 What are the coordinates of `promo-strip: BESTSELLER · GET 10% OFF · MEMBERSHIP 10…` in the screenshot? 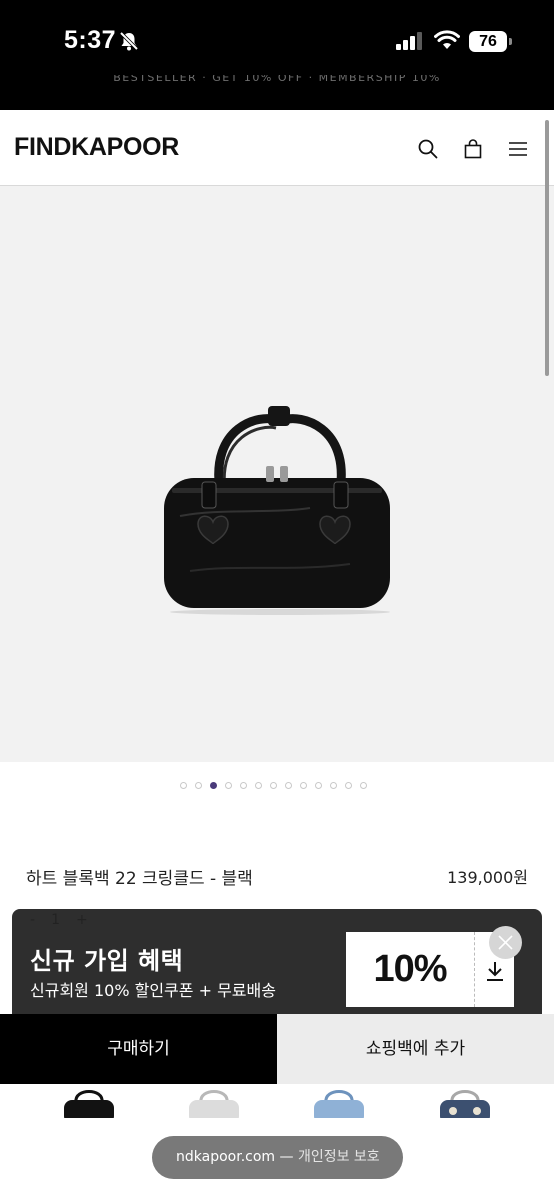 It's located at (277, 79).